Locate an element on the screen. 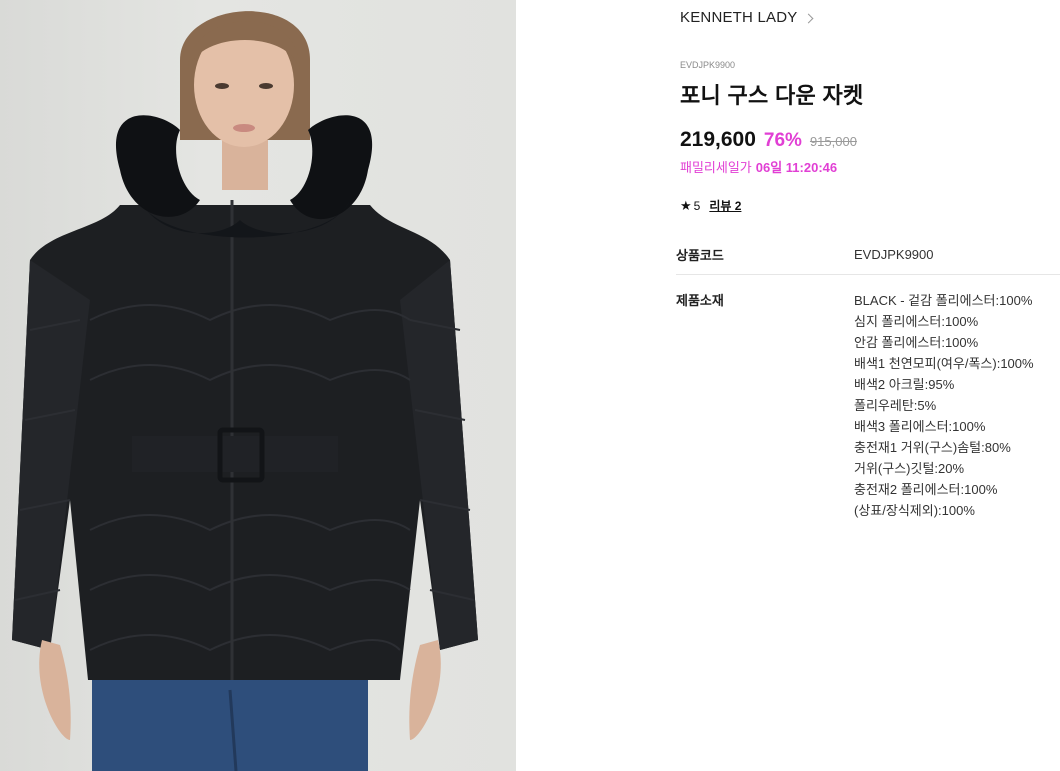  spec-value-code: EVDJPK9900 is located at coordinates (894, 254).